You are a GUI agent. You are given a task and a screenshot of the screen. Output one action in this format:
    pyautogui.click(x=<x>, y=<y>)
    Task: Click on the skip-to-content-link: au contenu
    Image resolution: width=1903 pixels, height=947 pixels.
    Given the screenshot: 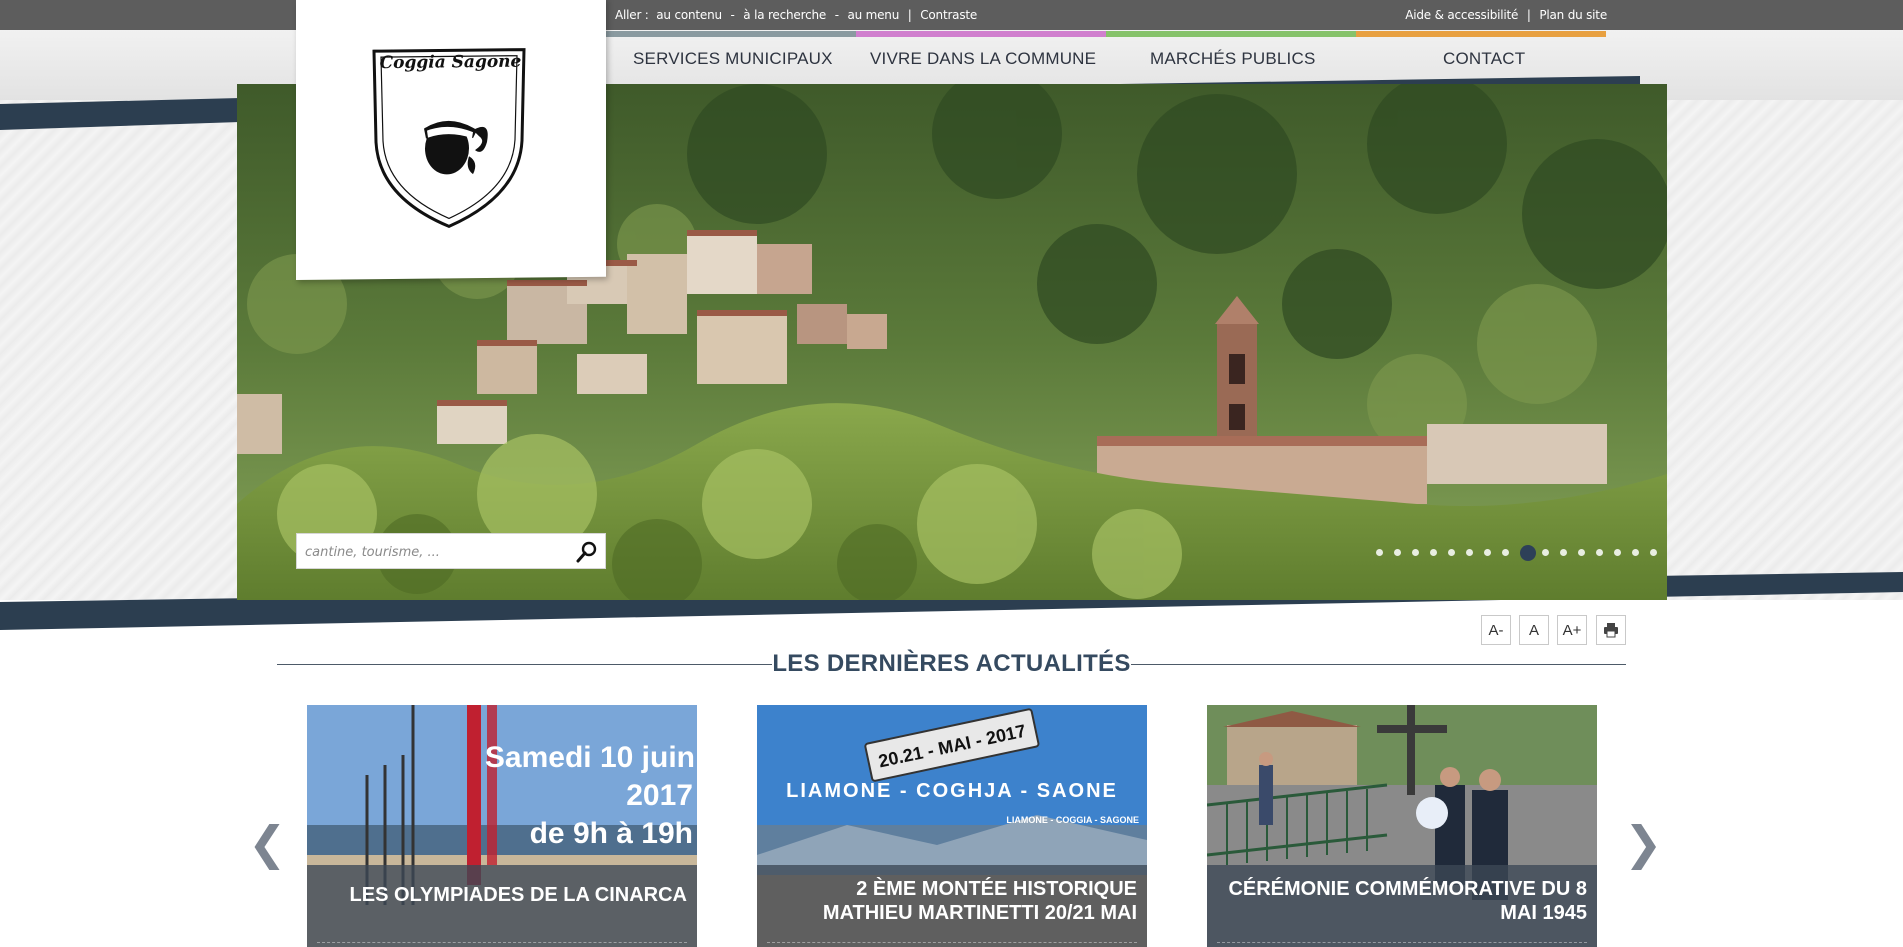 What is the action you would take?
    pyautogui.click(x=689, y=15)
    